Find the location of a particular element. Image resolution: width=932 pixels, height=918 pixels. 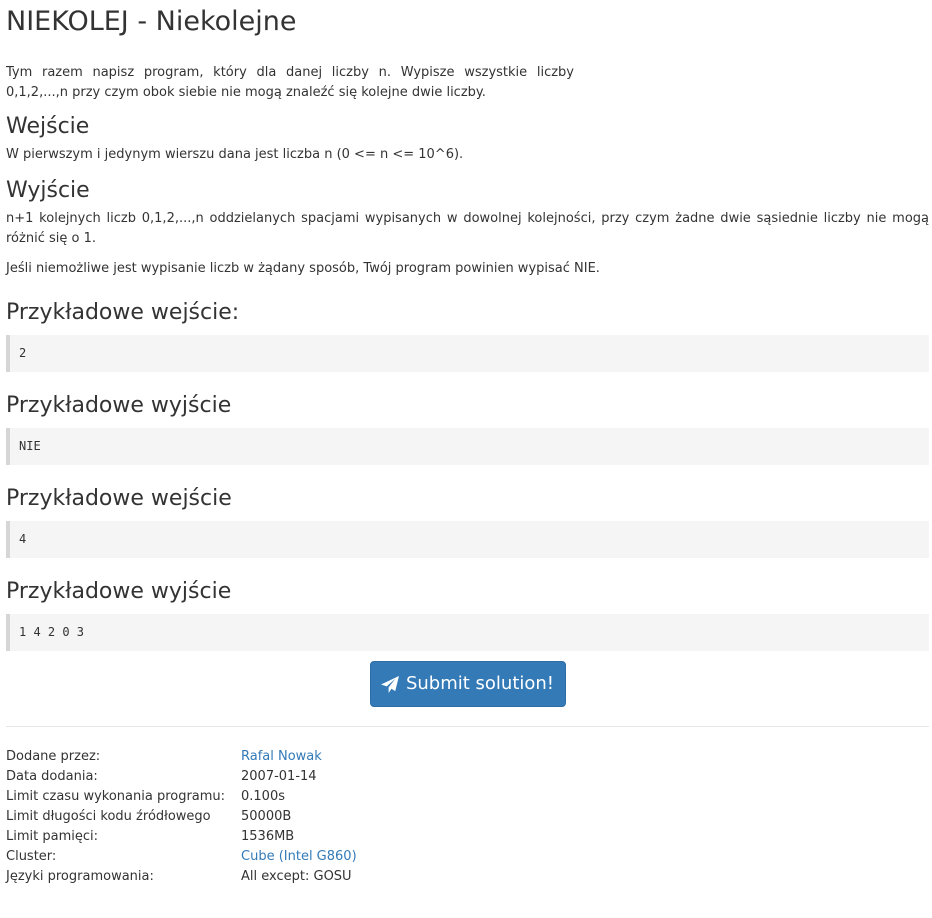

source-limit-value: 50000B is located at coordinates (266, 816).